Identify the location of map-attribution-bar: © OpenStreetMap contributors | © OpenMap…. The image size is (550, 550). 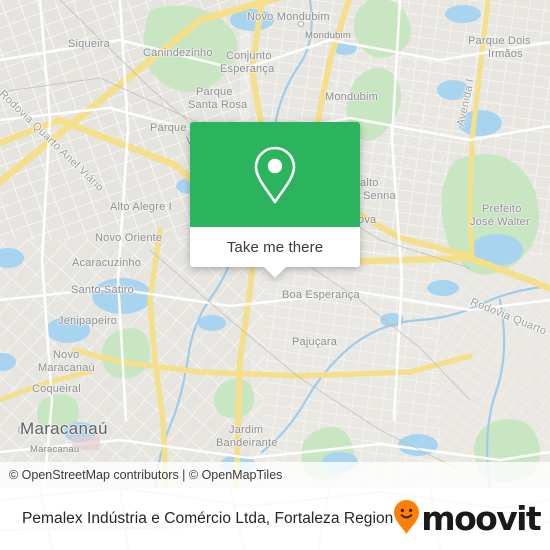
(275, 475).